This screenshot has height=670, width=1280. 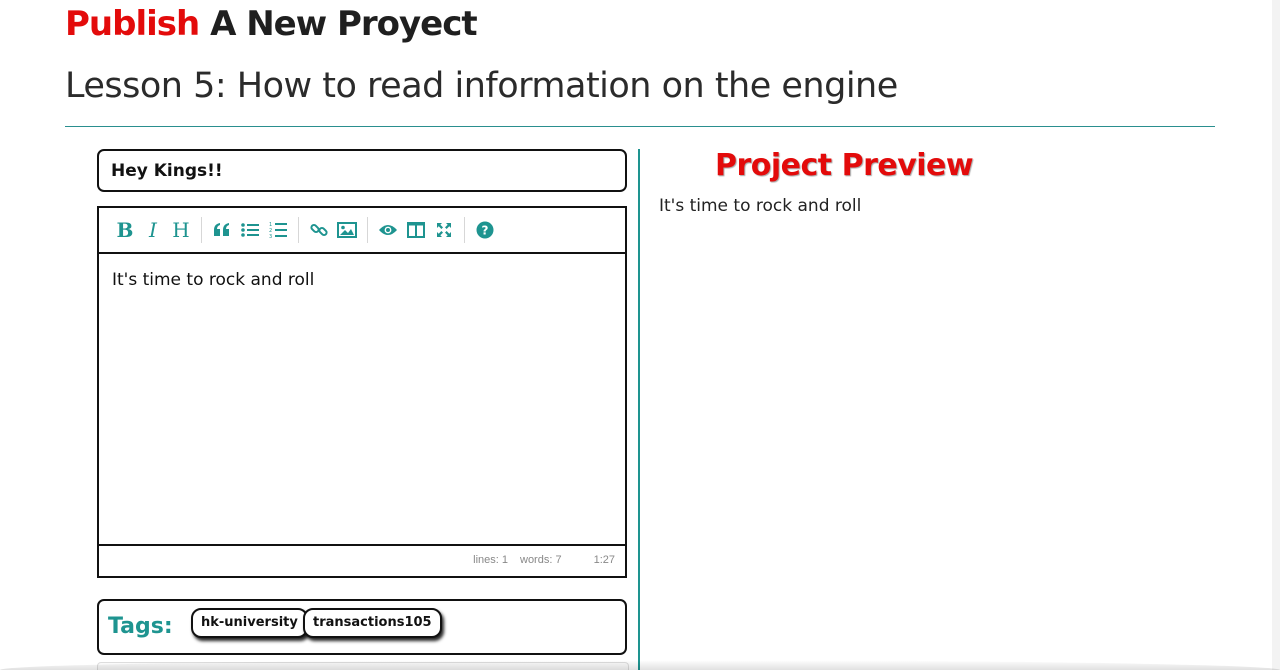 I want to click on image-button, so click(x=347, y=230).